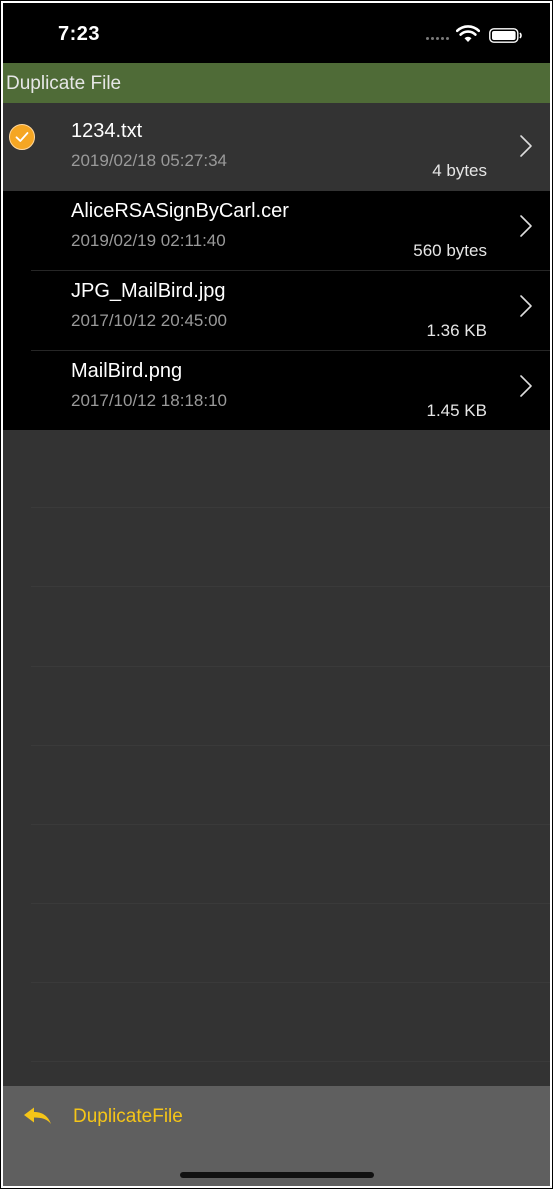 This screenshot has height=1189, width=553. What do you see at coordinates (127, 371) in the screenshot?
I see `file-name: MailBird.png` at bounding box center [127, 371].